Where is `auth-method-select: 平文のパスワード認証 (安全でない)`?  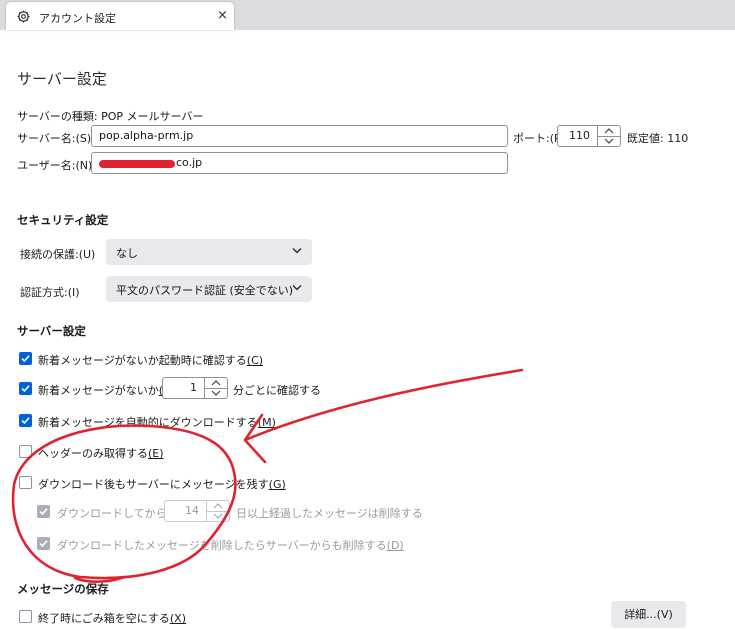
auth-method-select: 平文のパスワード認証 (安全でない) is located at coordinates (209, 289).